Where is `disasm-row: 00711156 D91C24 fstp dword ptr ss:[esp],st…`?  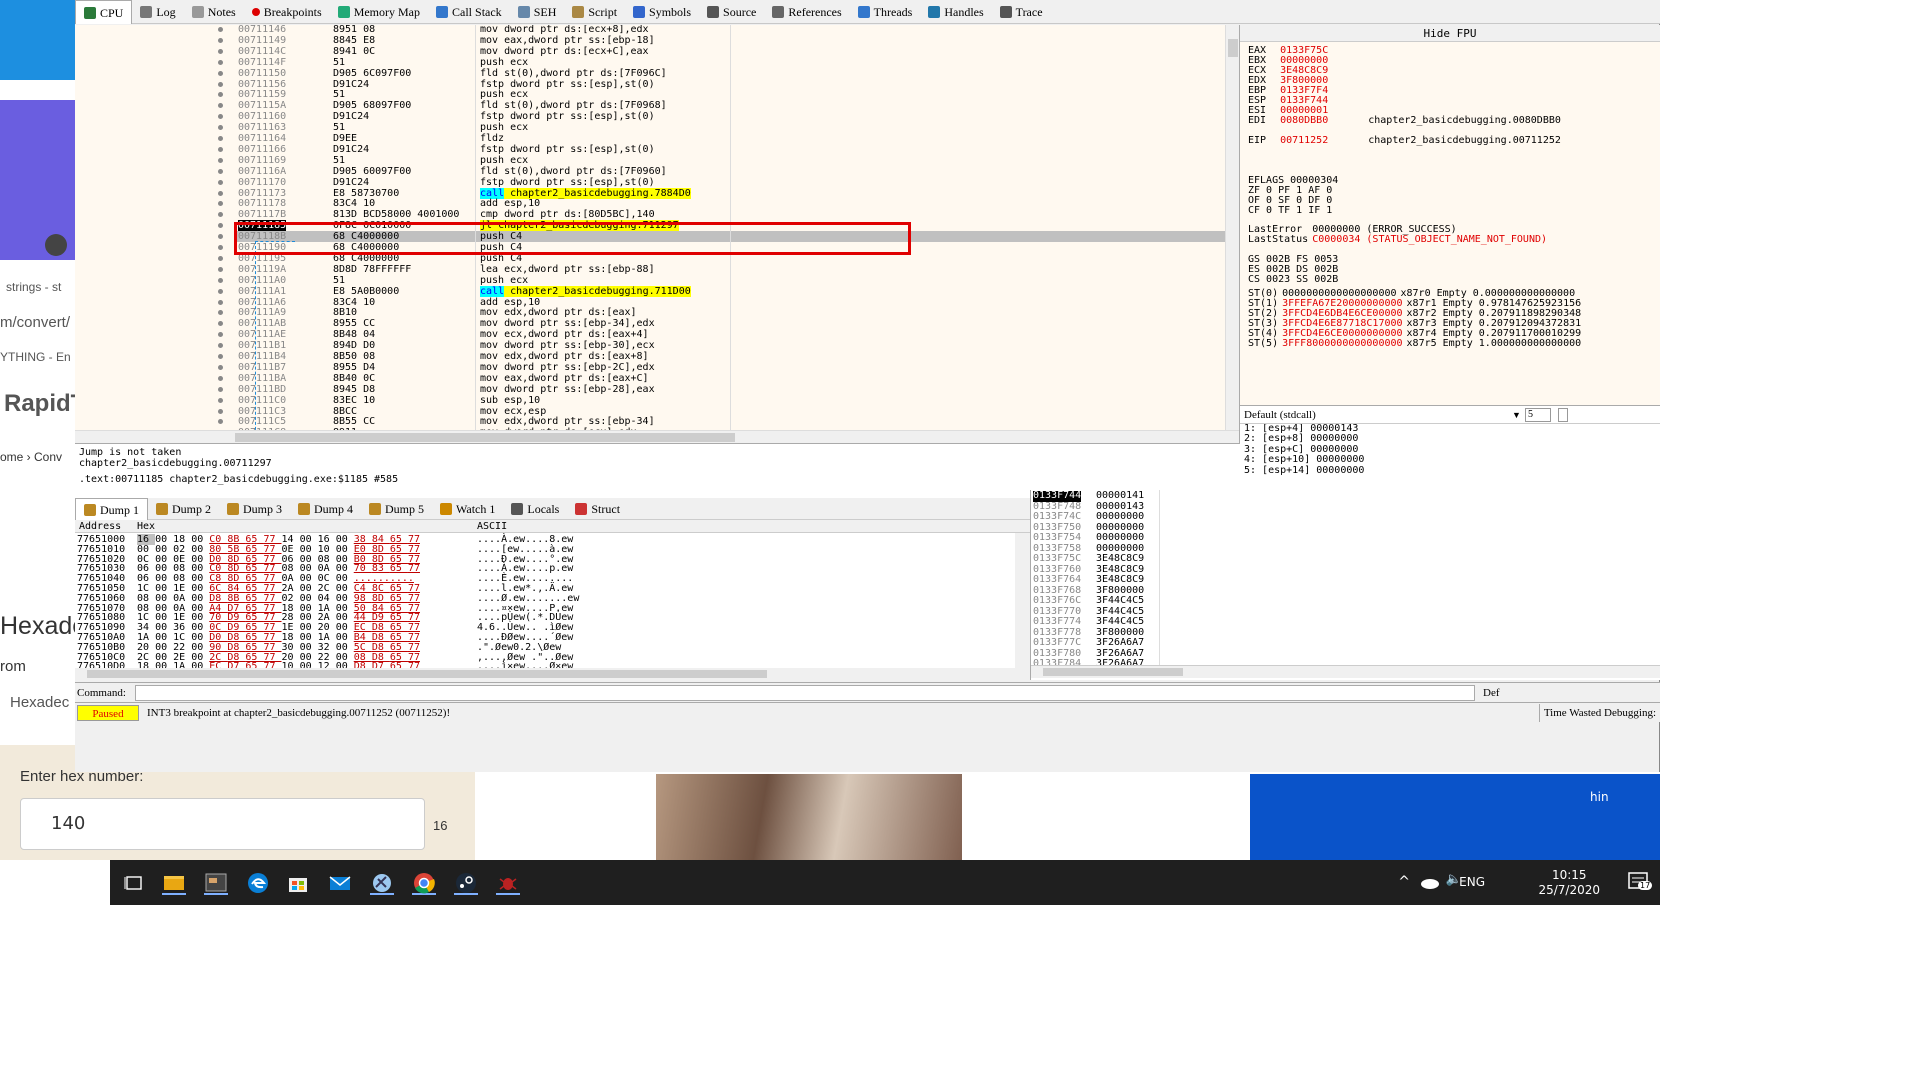 disasm-row: 00711156 D91C24 fstp dword ptr ss:[esp],st… is located at coordinates (657, 84).